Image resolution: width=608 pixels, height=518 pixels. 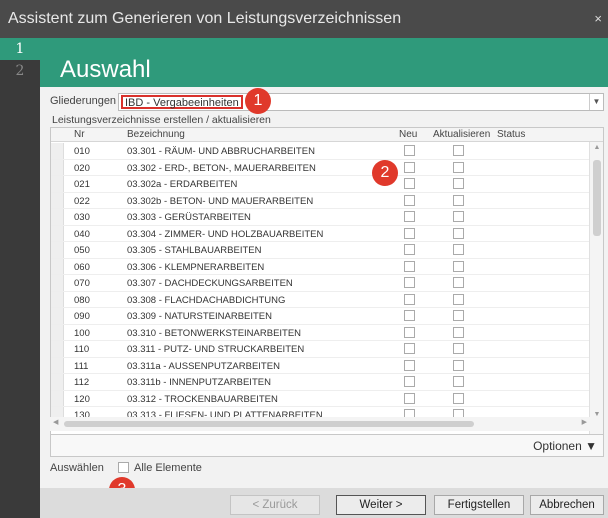 What do you see at coordinates (596, 147) in the screenshot?
I see `scroll-up-icon: ▲` at bounding box center [596, 147].